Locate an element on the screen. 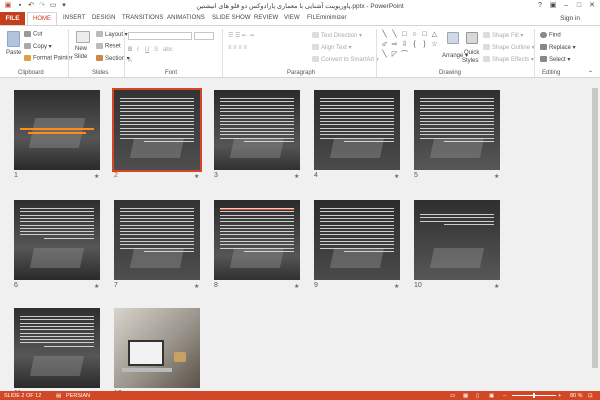 The height and width of the screenshot is (400, 600). reset-button: Reset is located at coordinates (108, 46).